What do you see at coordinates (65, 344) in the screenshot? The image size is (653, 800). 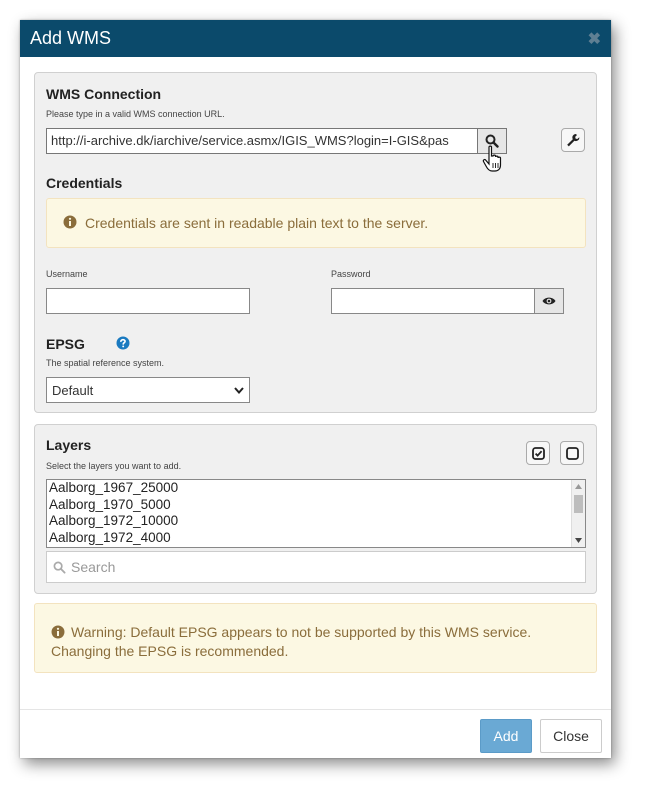 I see `epsg-heading: EPSG` at bounding box center [65, 344].